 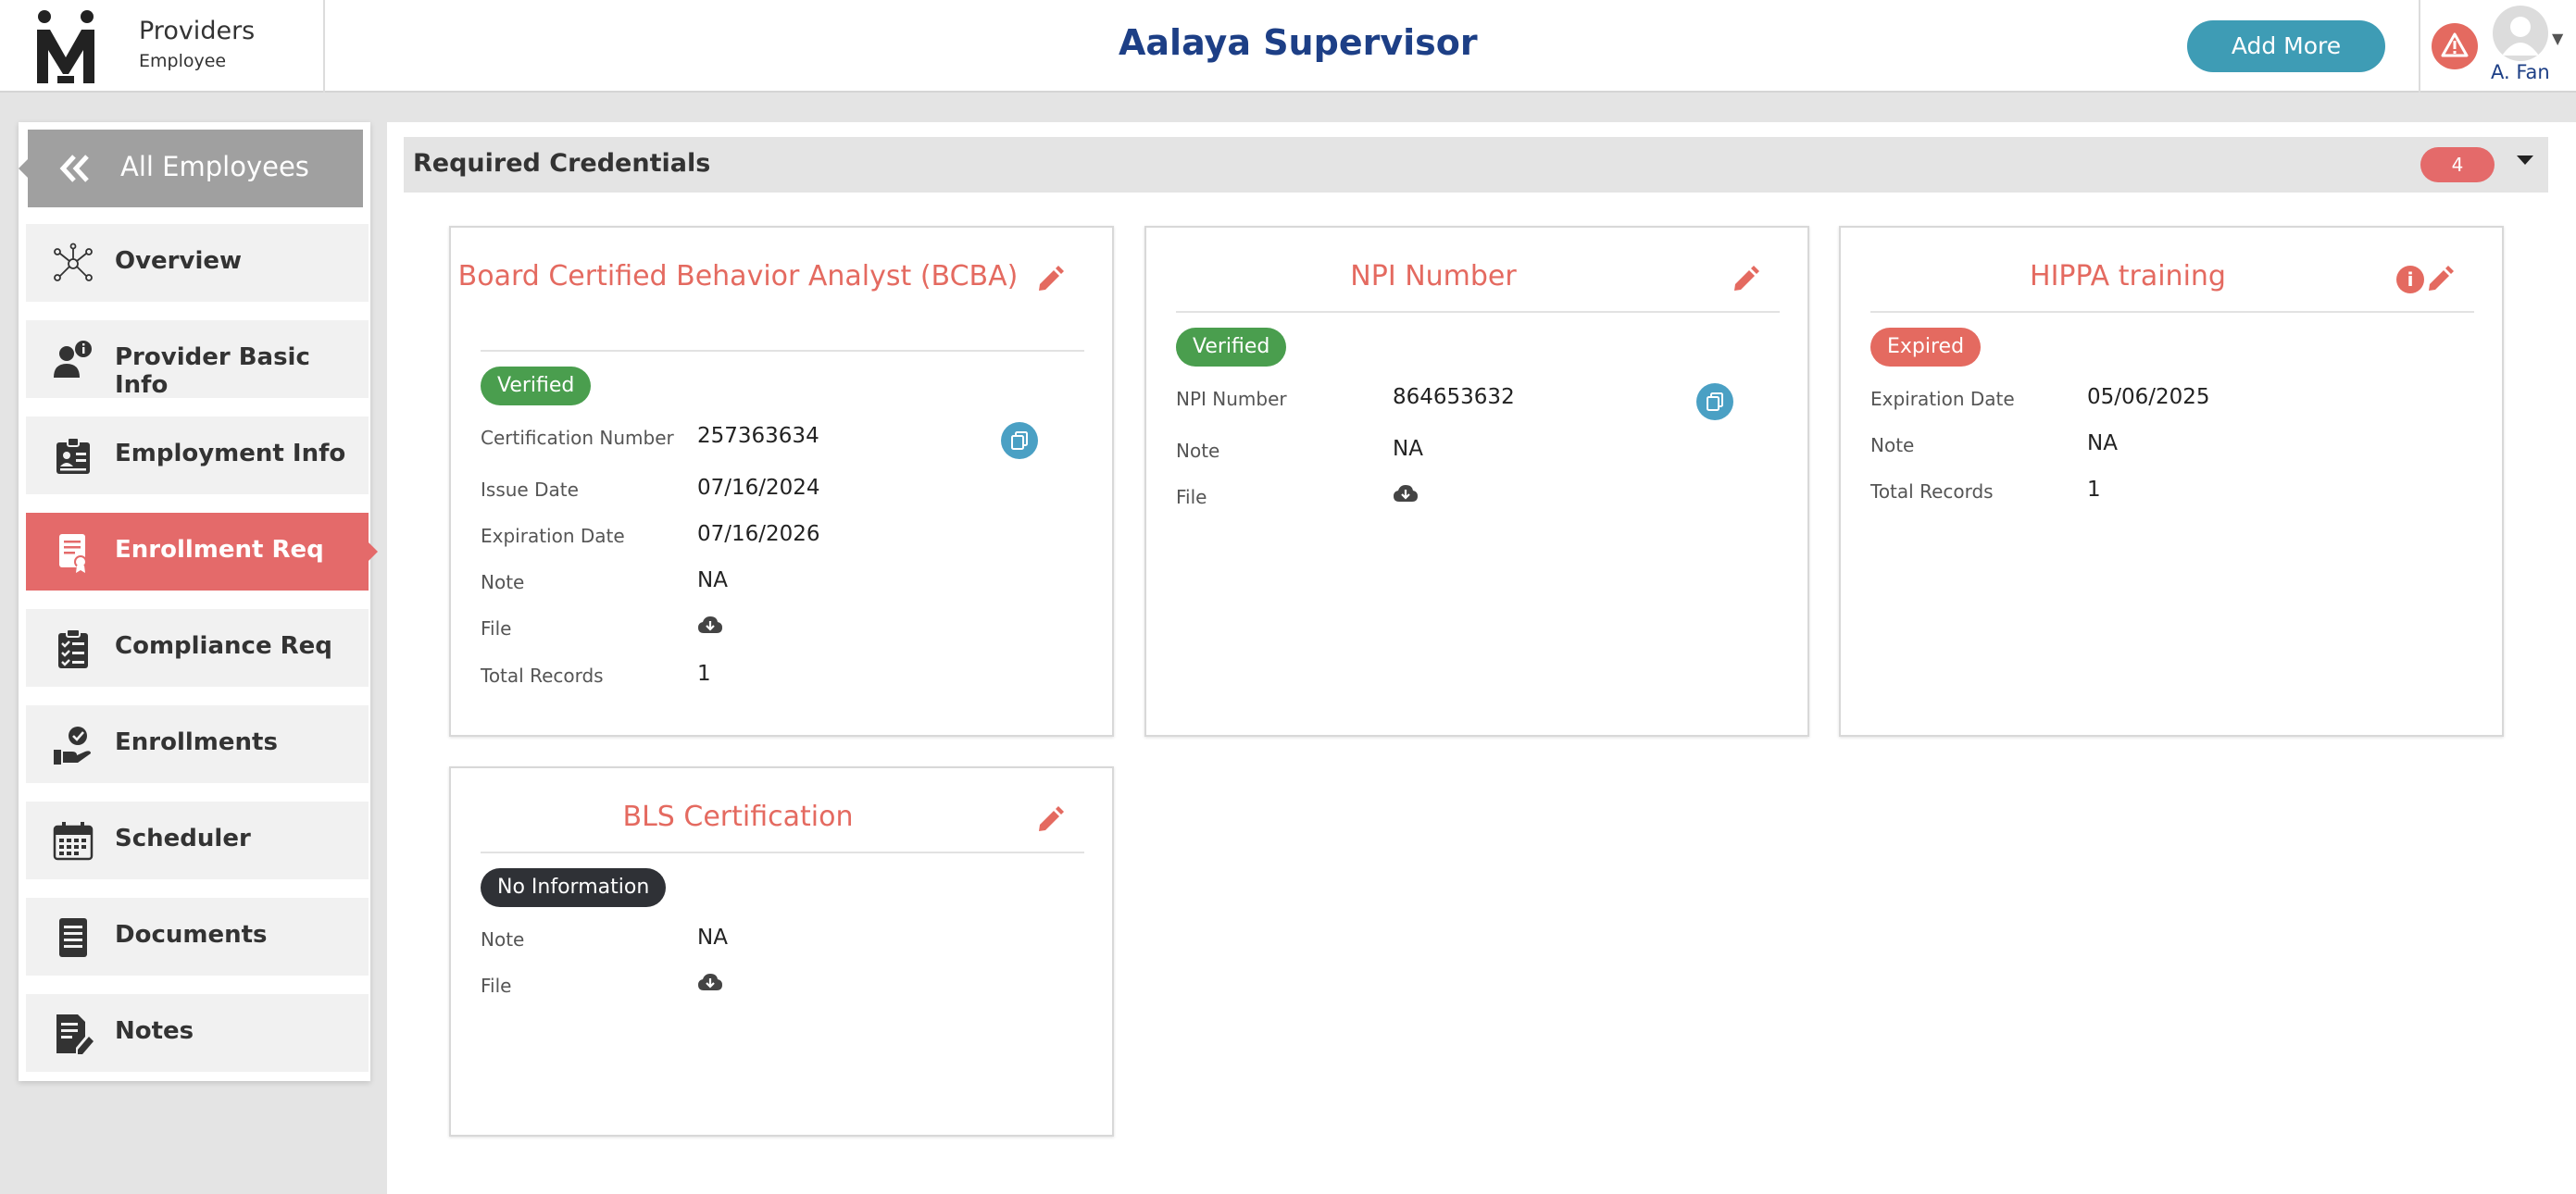 I want to click on info-icon: i, so click(x=2410, y=279).